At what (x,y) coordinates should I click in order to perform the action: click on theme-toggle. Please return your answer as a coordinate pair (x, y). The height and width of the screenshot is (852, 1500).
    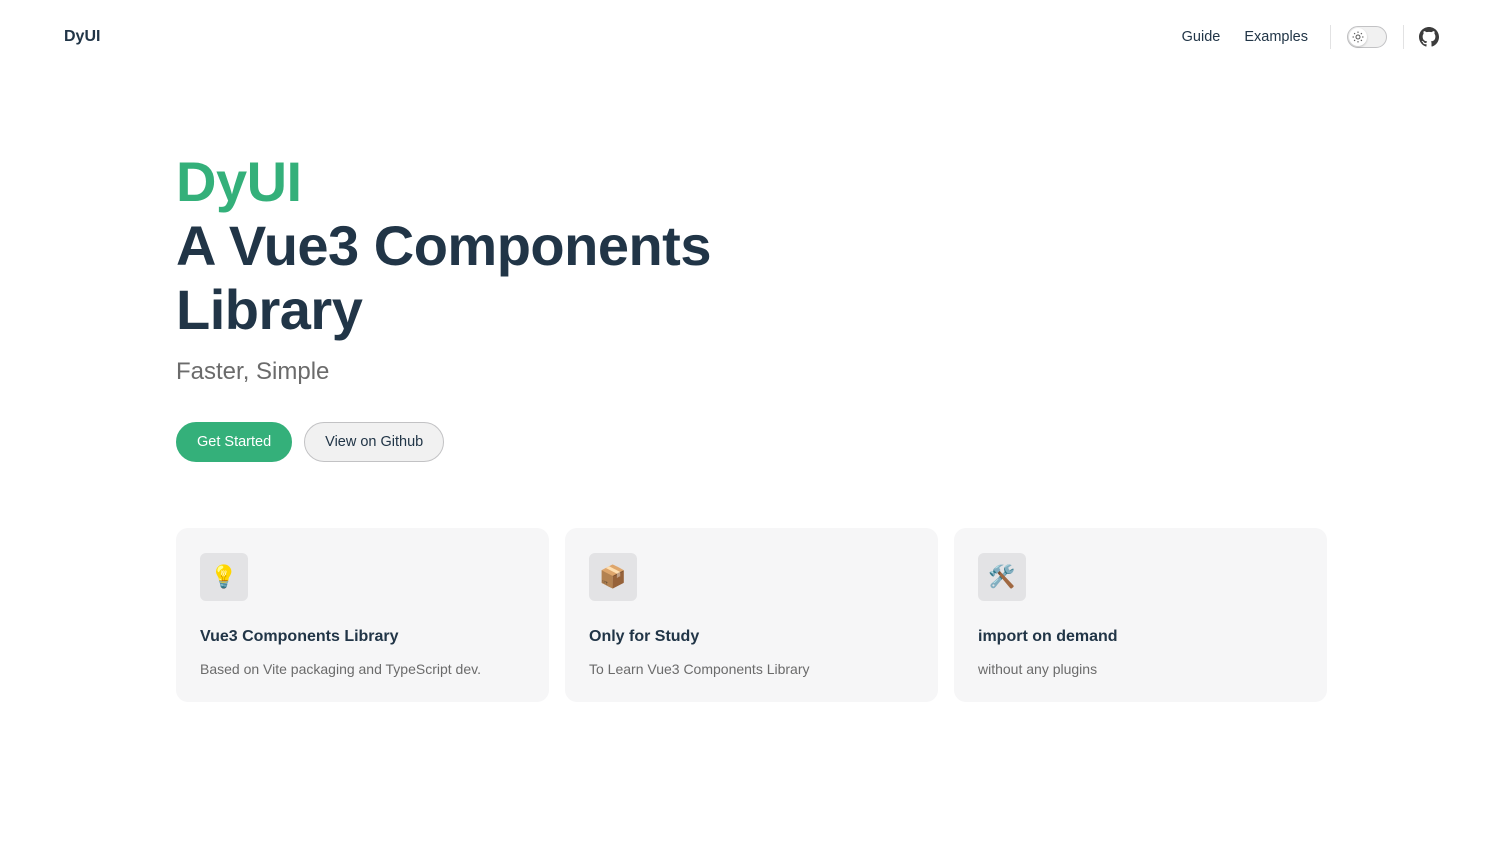
    Looking at the image, I should click on (1367, 37).